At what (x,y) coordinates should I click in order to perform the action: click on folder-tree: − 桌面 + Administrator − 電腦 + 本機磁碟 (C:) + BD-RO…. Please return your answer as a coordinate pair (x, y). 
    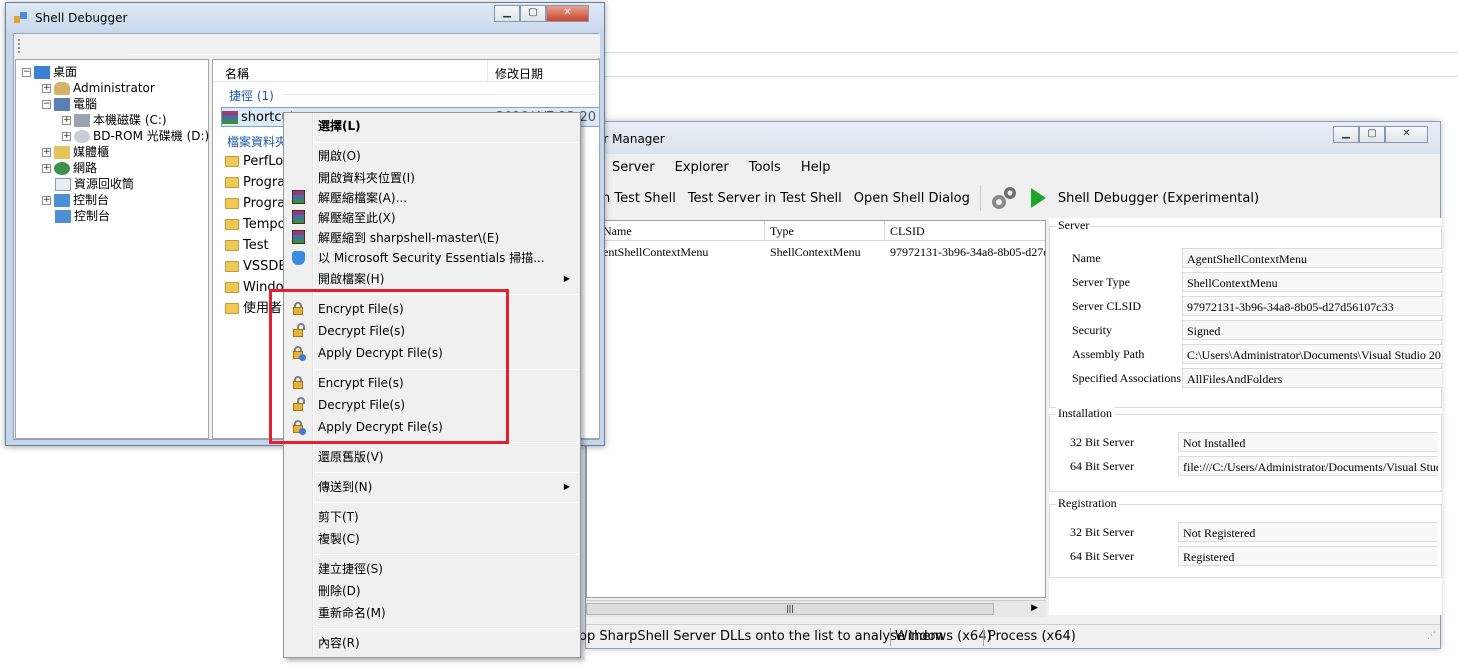
    Looking at the image, I should click on (112, 249).